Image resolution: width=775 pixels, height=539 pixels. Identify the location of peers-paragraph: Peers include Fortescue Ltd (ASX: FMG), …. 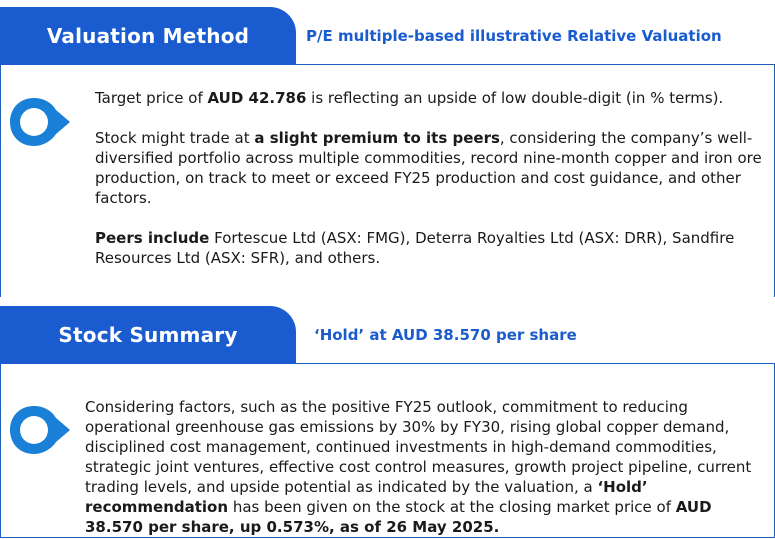
(415, 248).